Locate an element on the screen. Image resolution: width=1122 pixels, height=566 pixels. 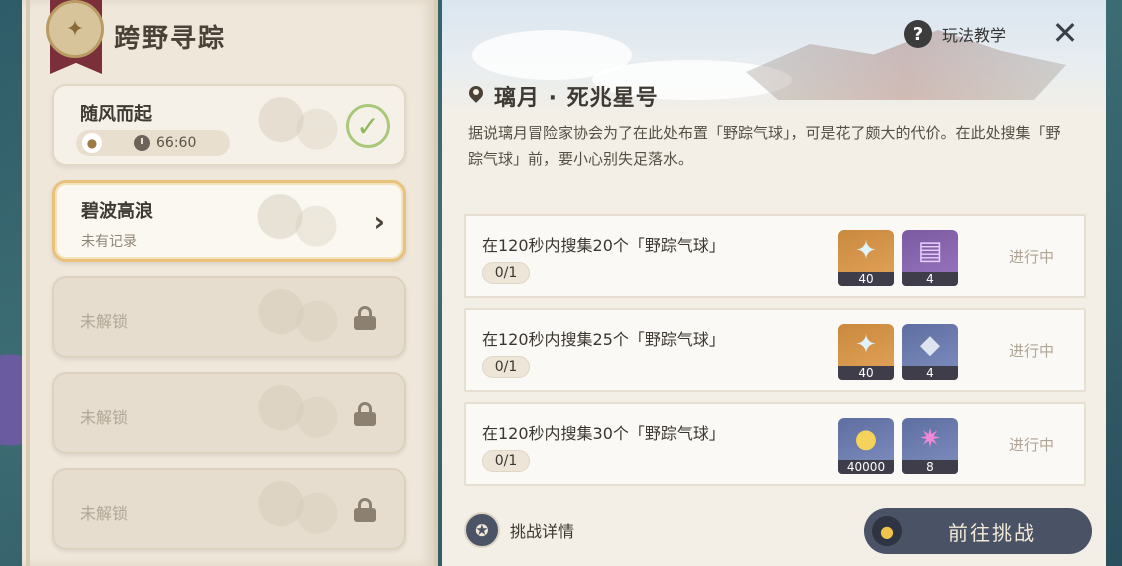
task-title: 在120秒内搜集30个「野踪气球」 is located at coordinates (603, 433).